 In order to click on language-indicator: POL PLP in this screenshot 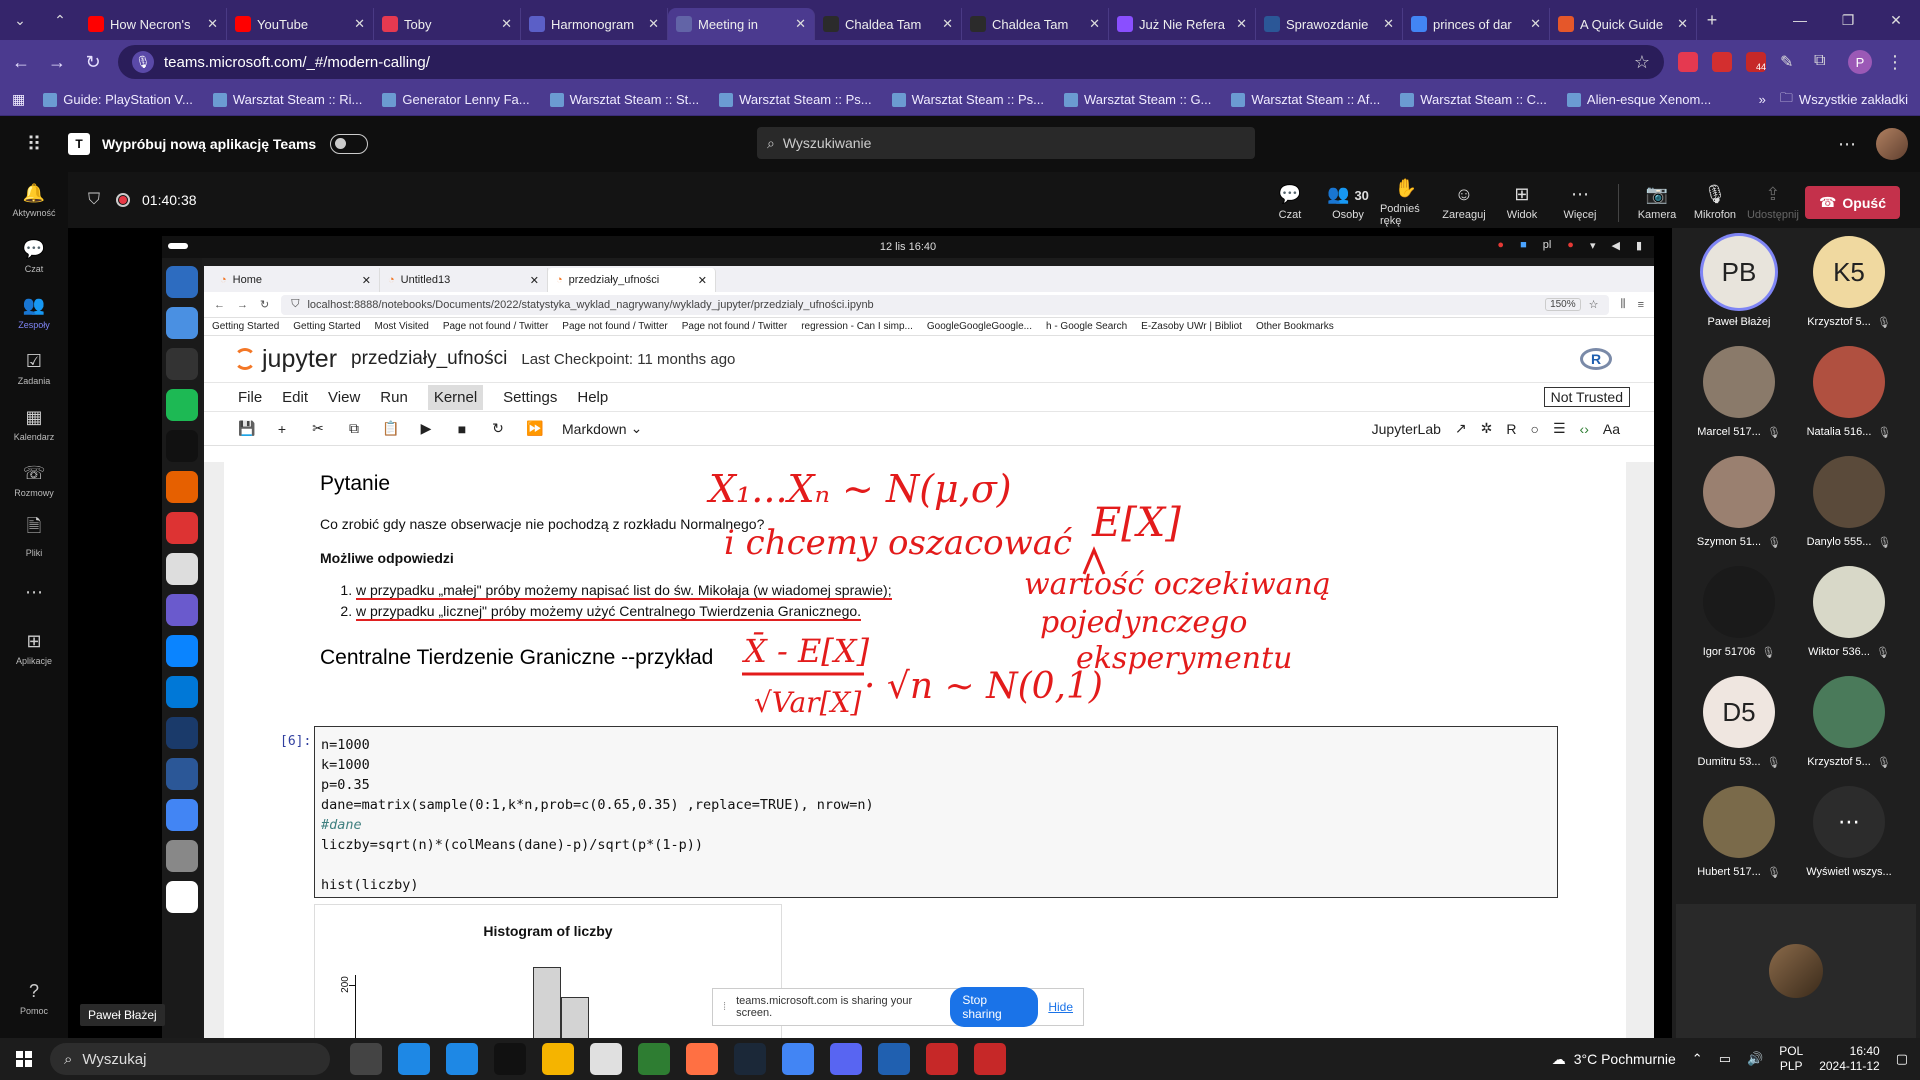, I will do `click(1791, 1059)`.